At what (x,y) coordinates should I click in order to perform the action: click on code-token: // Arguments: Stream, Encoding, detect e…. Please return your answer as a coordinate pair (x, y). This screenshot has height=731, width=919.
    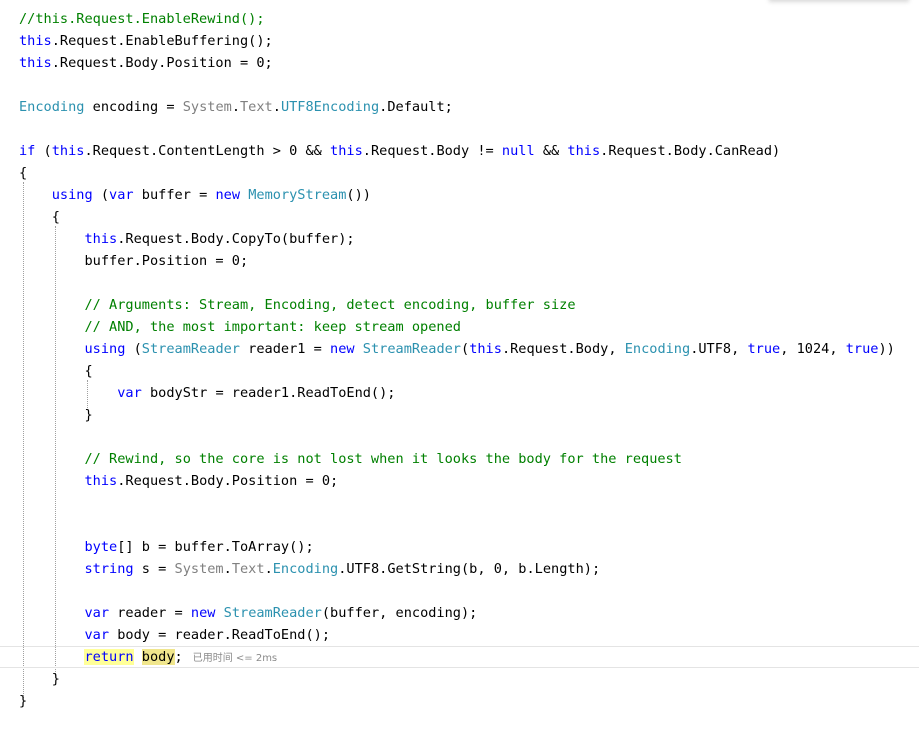
    Looking at the image, I should click on (330, 305).